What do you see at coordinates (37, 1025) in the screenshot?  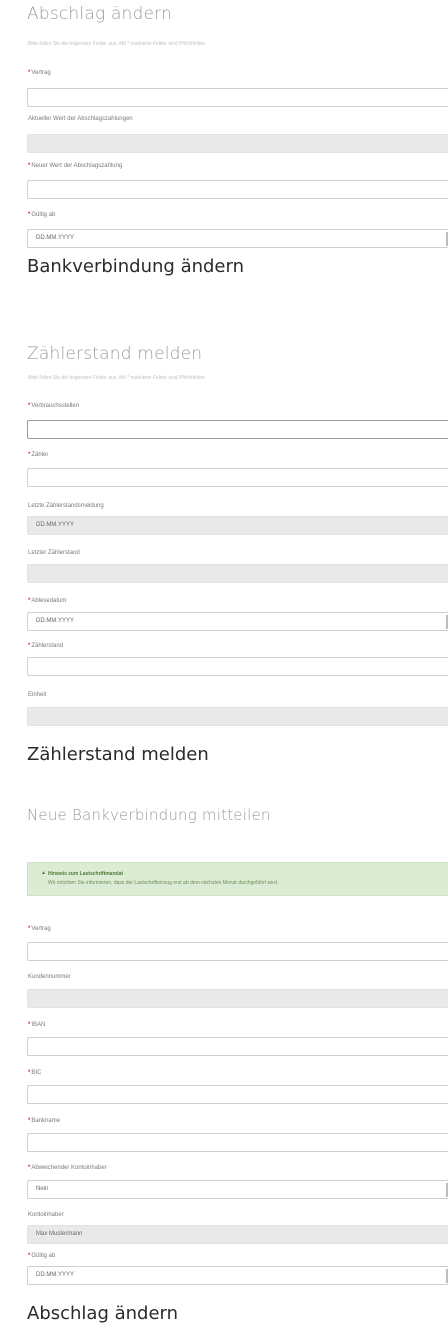 I see `field-label: *IBAN` at bounding box center [37, 1025].